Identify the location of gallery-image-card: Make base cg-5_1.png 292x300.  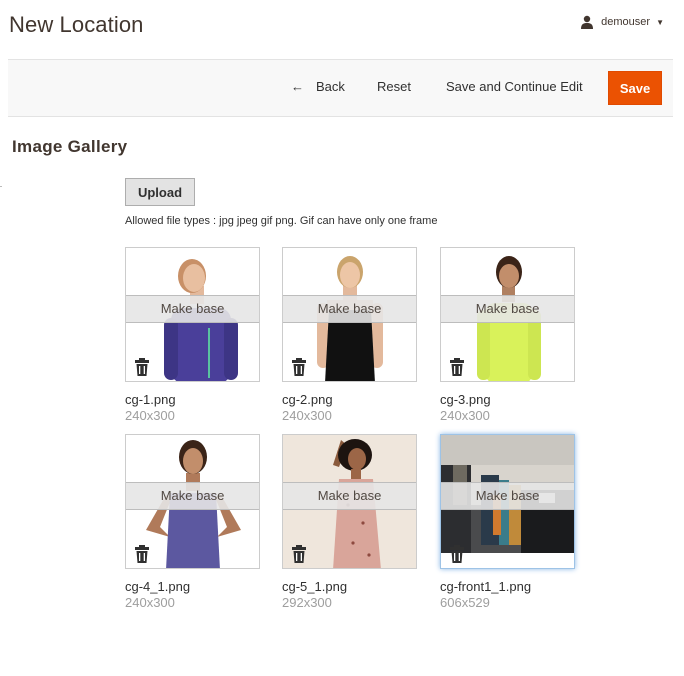
(349, 522).